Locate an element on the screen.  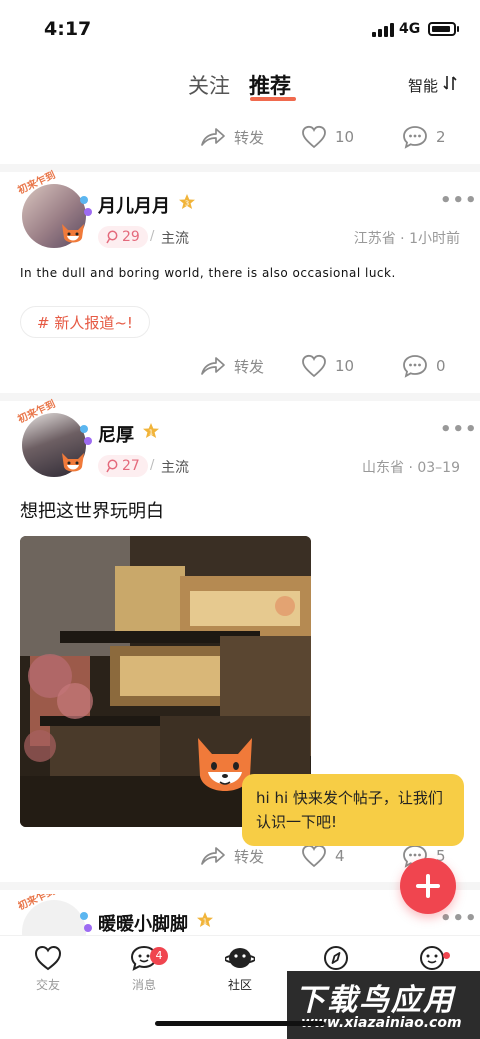
post-actions: 转发 10 2 is located at coordinates (240, 137).